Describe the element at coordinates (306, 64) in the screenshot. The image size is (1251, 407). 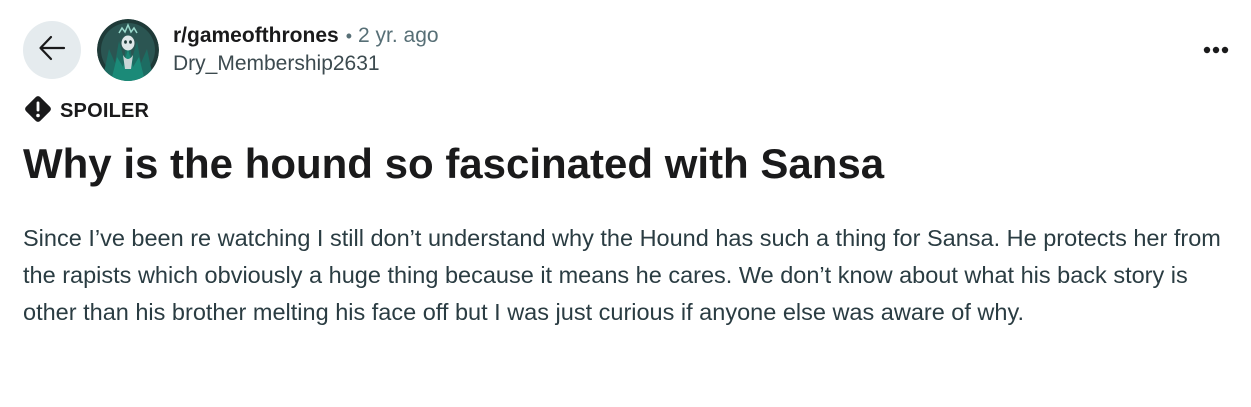
I see `author-link: Dry_Membership2631` at that location.